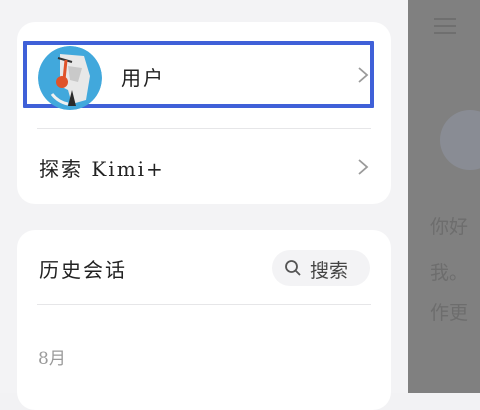  Describe the element at coordinates (329, 271) in the screenshot. I see `search-label: 搜索` at that location.